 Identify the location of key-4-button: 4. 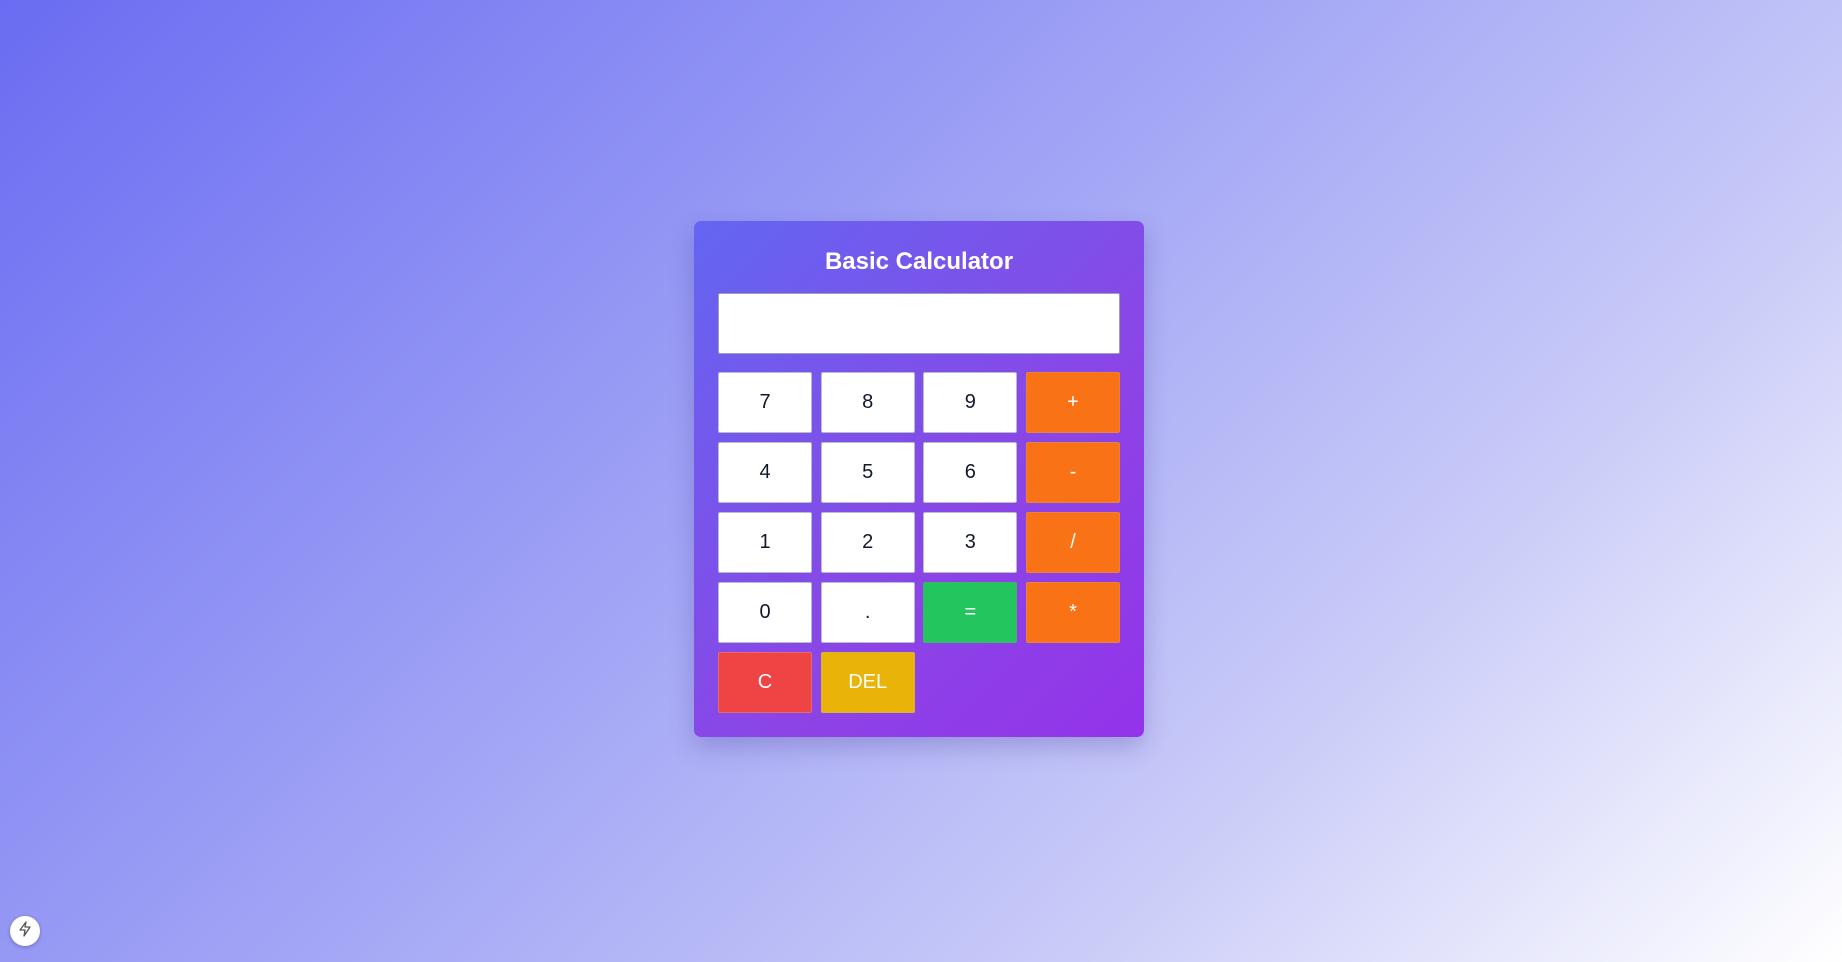
(765, 472).